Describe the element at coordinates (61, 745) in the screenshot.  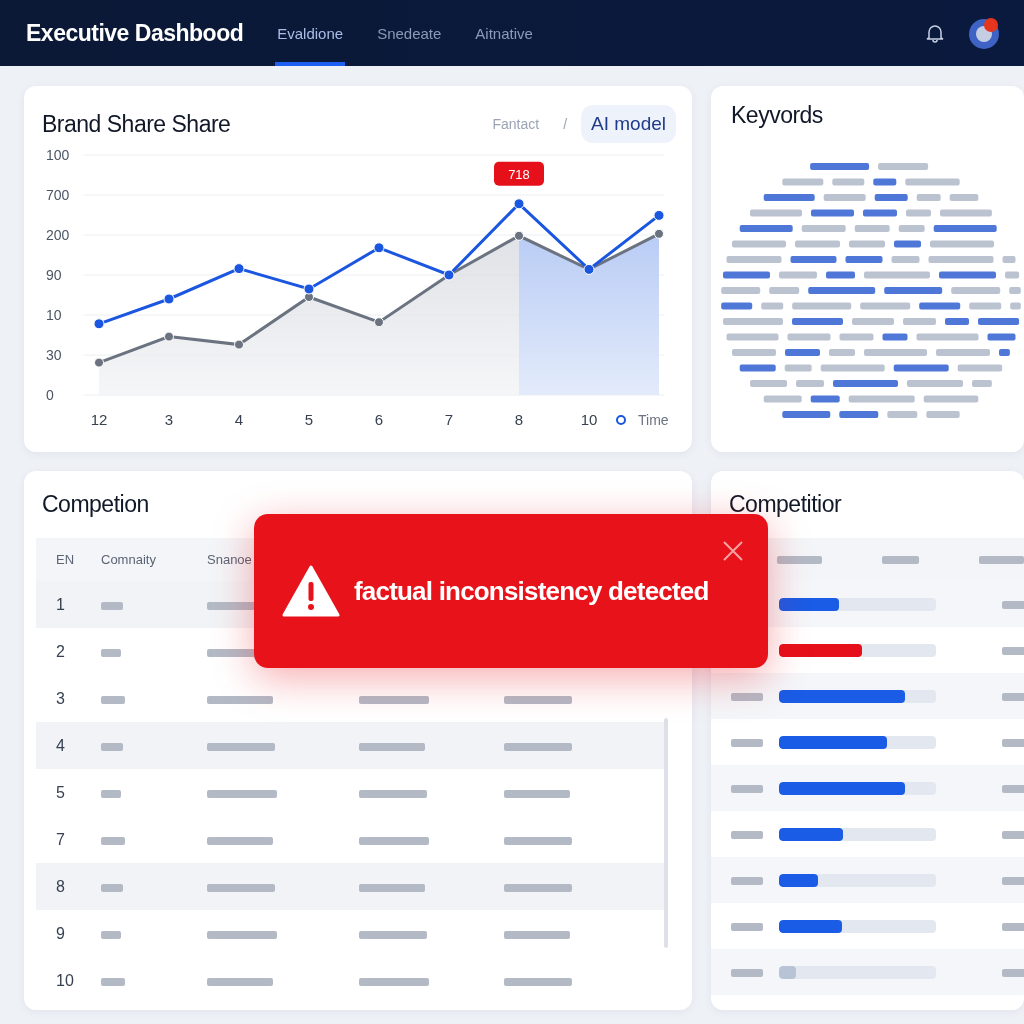
I see `rank-cell-text: 4` at that location.